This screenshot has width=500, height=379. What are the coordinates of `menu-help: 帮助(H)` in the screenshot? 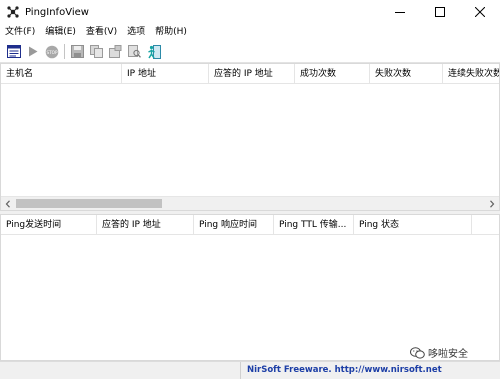 It's located at (171, 32).